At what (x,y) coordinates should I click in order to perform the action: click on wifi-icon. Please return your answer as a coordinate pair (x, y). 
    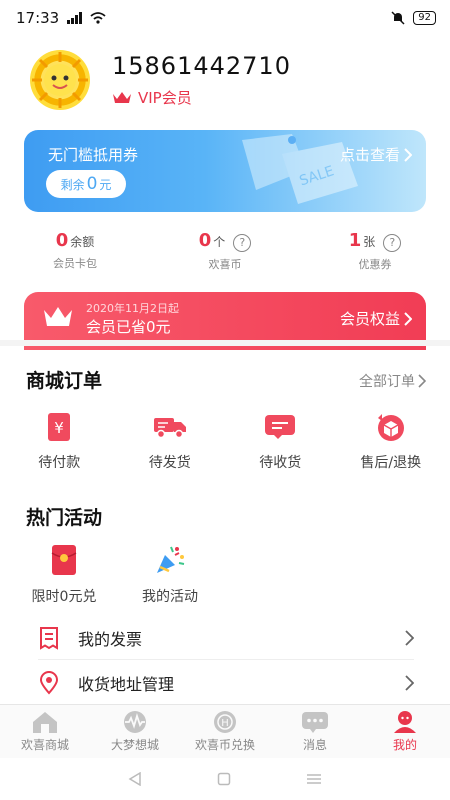
    Looking at the image, I should click on (98, 18).